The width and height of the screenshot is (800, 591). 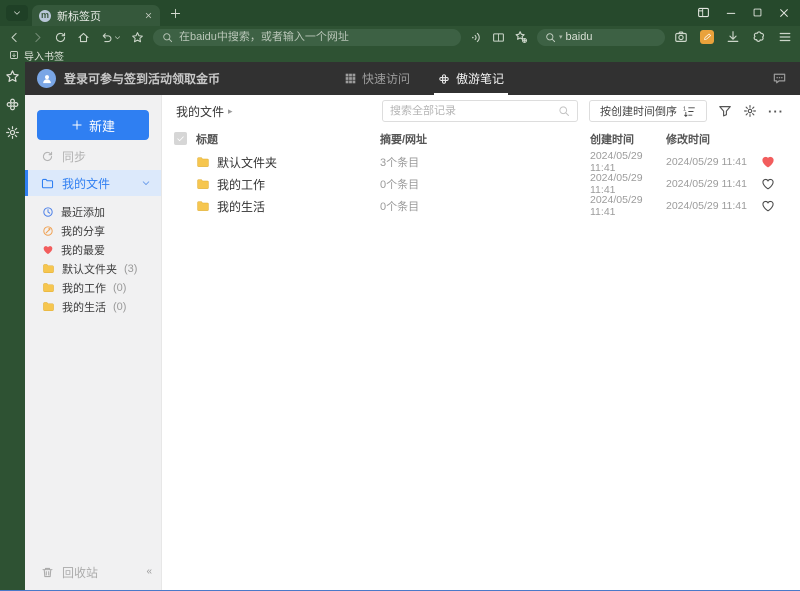 What do you see at coordinates (480, 79) in the screenshot?
I see `tab-label: 傲游笔记` at bounding box center [480, 79].